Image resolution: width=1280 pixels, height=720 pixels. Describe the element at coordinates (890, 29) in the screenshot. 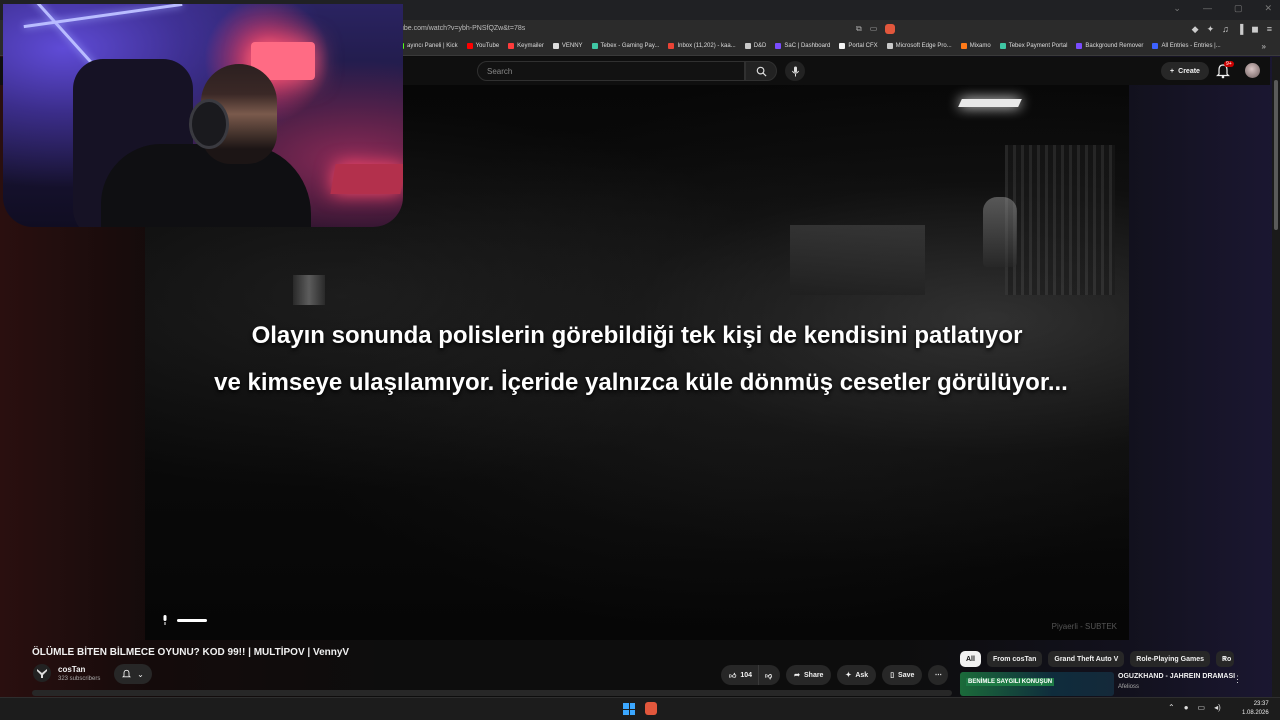

I see `brave-shield-icon` at that location.